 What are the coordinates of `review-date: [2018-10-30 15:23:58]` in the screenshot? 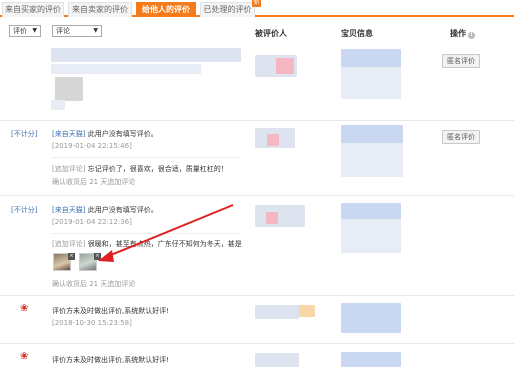 It's located at (92, 323).